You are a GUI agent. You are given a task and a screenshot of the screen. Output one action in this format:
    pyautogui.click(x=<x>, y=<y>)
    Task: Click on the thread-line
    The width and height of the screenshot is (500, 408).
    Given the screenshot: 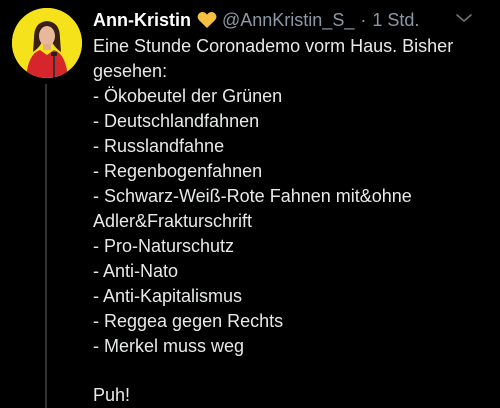 What is the action you would take?
    pyautogui.click(x=46, y=246)
    